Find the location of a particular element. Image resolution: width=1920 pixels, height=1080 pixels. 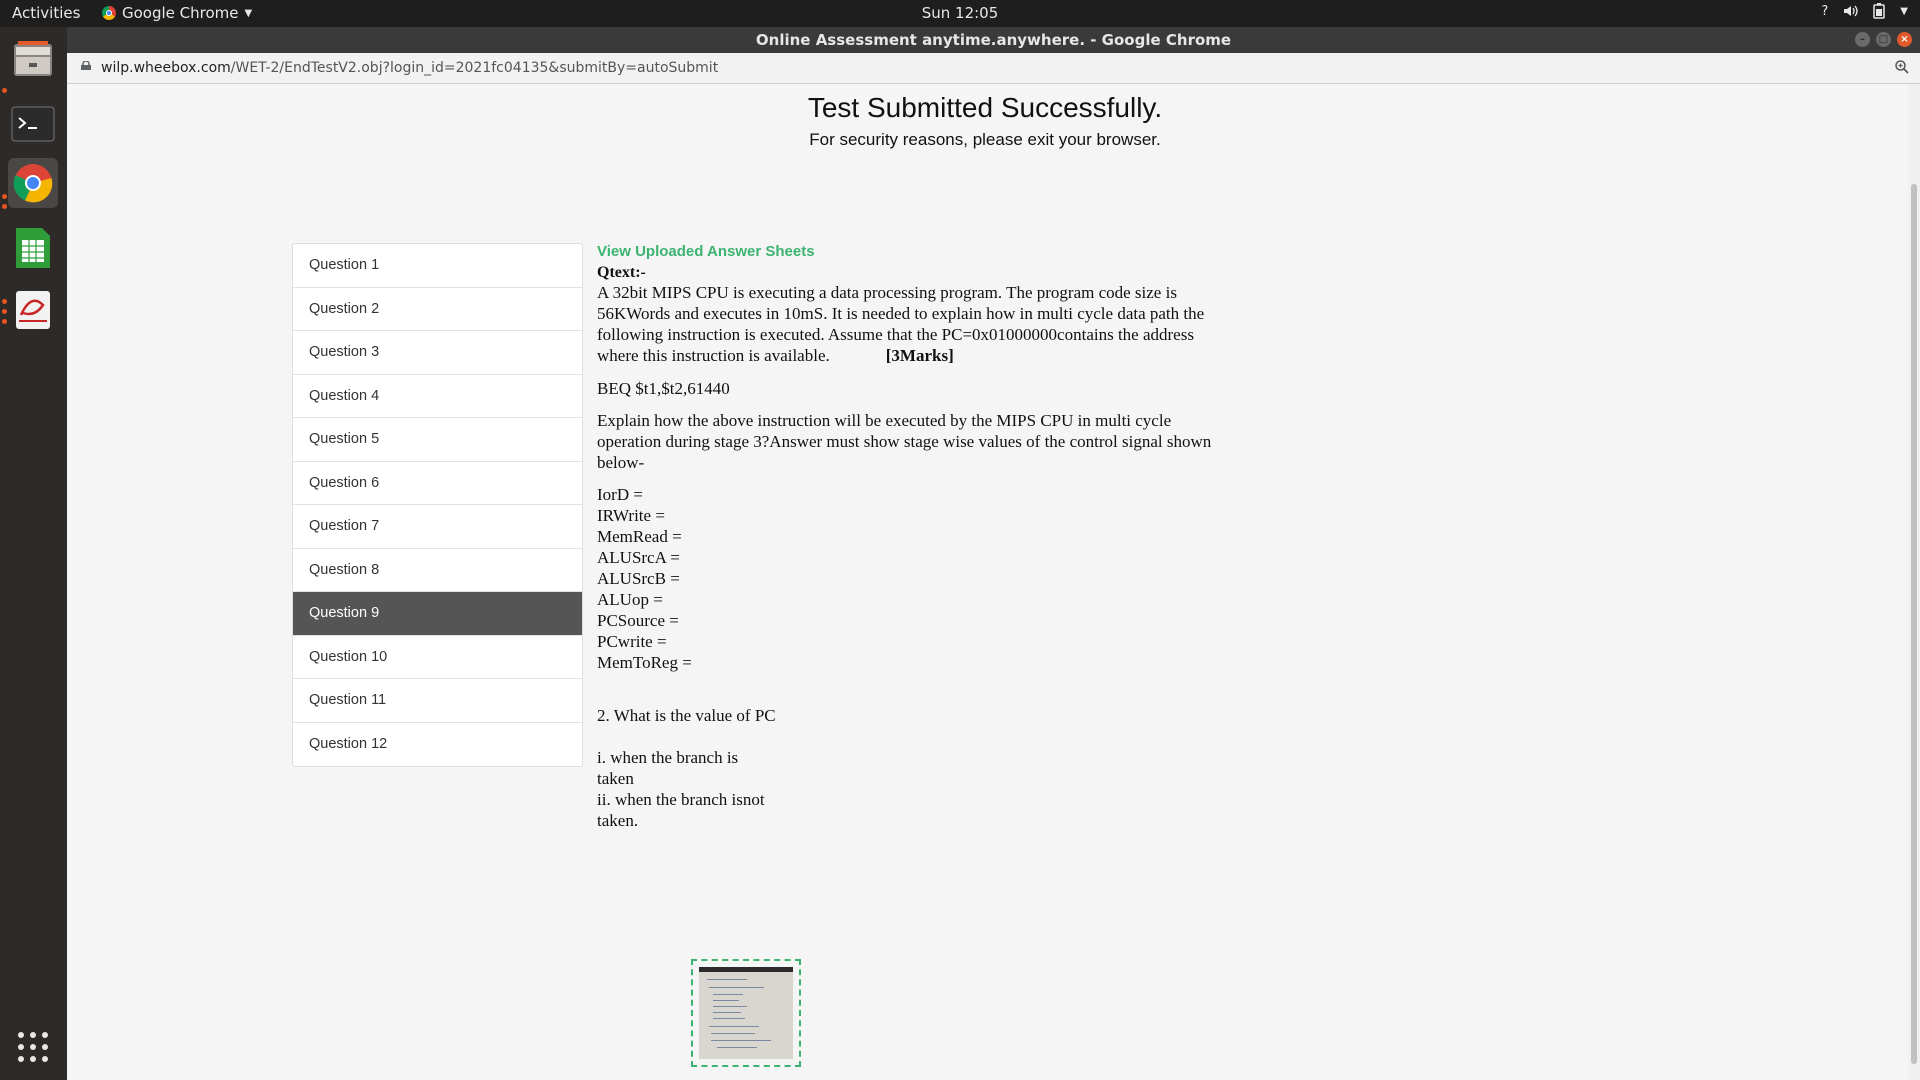

control-signal-line: IorD = is located at coordinates (620, 494).